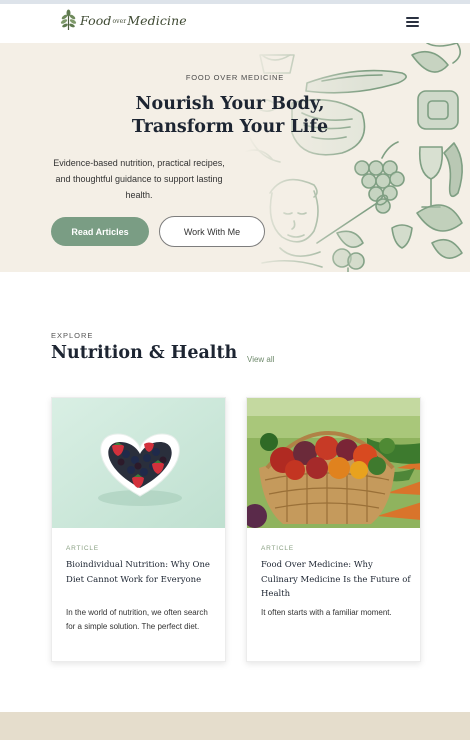  Describe the element at coordinates (138, 463) in the screenshot. I see `article-image-heart-berries` at that location.